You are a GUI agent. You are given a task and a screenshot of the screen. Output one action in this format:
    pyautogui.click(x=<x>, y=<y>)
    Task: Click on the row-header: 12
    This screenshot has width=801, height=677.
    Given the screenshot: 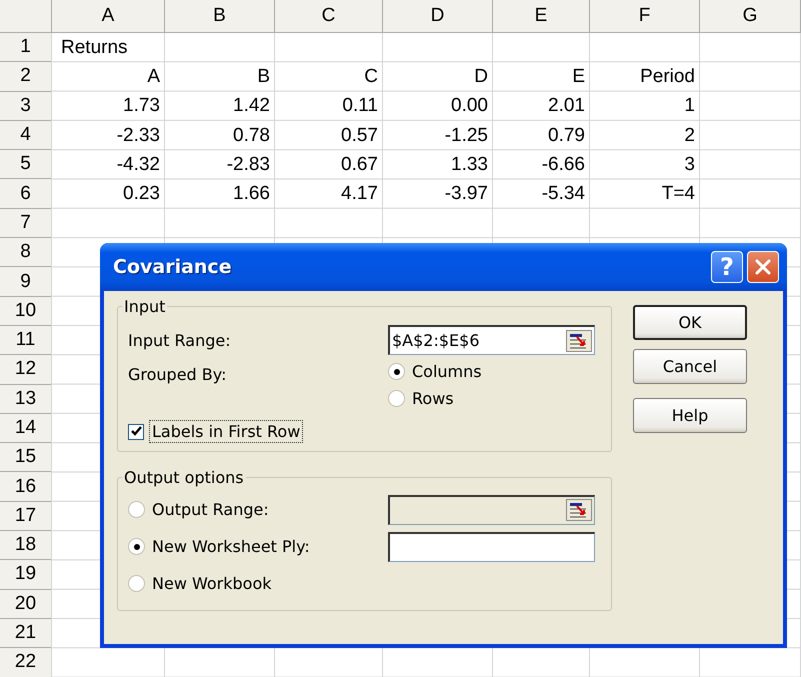 What is the action you would take?
    pyautogui.click(x=26, y=370)
    